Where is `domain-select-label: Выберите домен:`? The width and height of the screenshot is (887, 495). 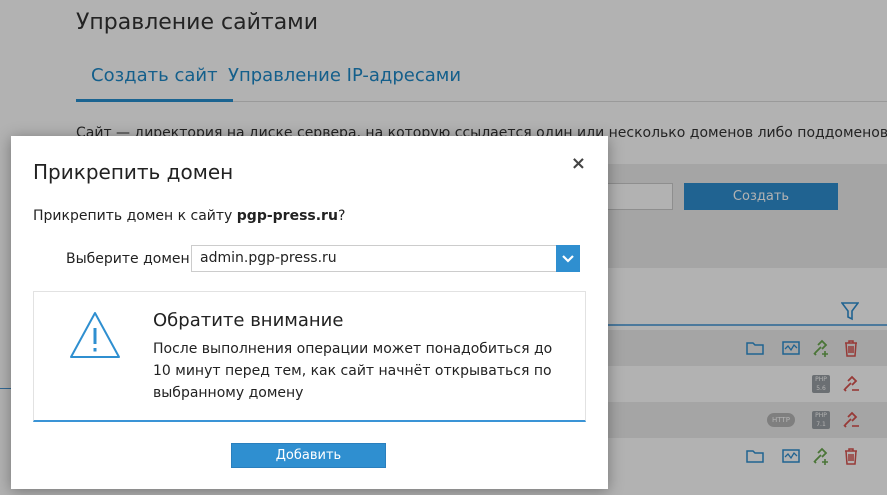 domain-select-label: Выберите домен: is located at coordinates (130, 259).